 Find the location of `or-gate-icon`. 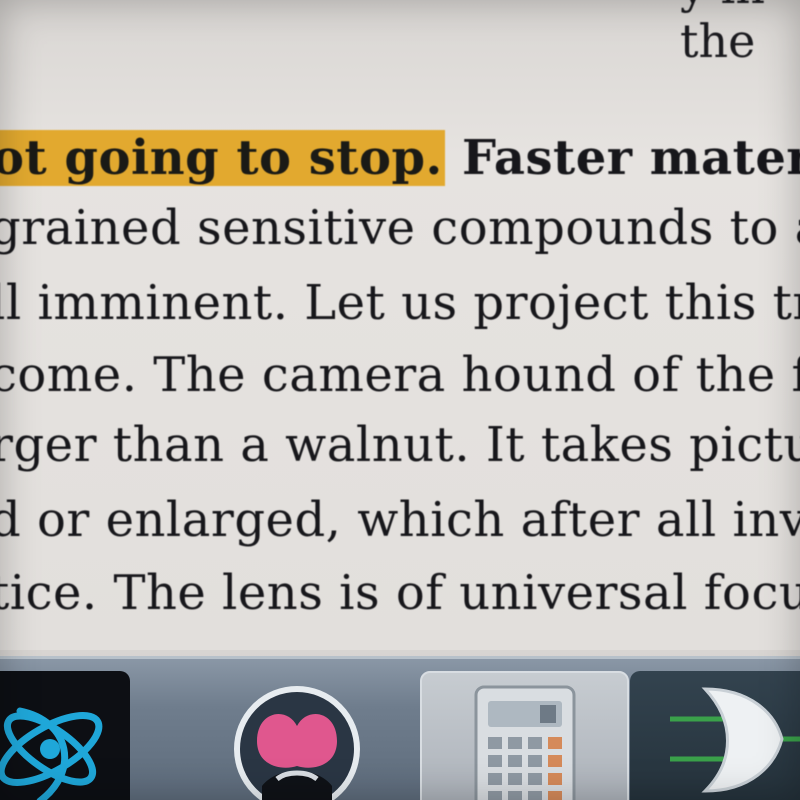

or-gate-icon is located at coordinates (735, 740).